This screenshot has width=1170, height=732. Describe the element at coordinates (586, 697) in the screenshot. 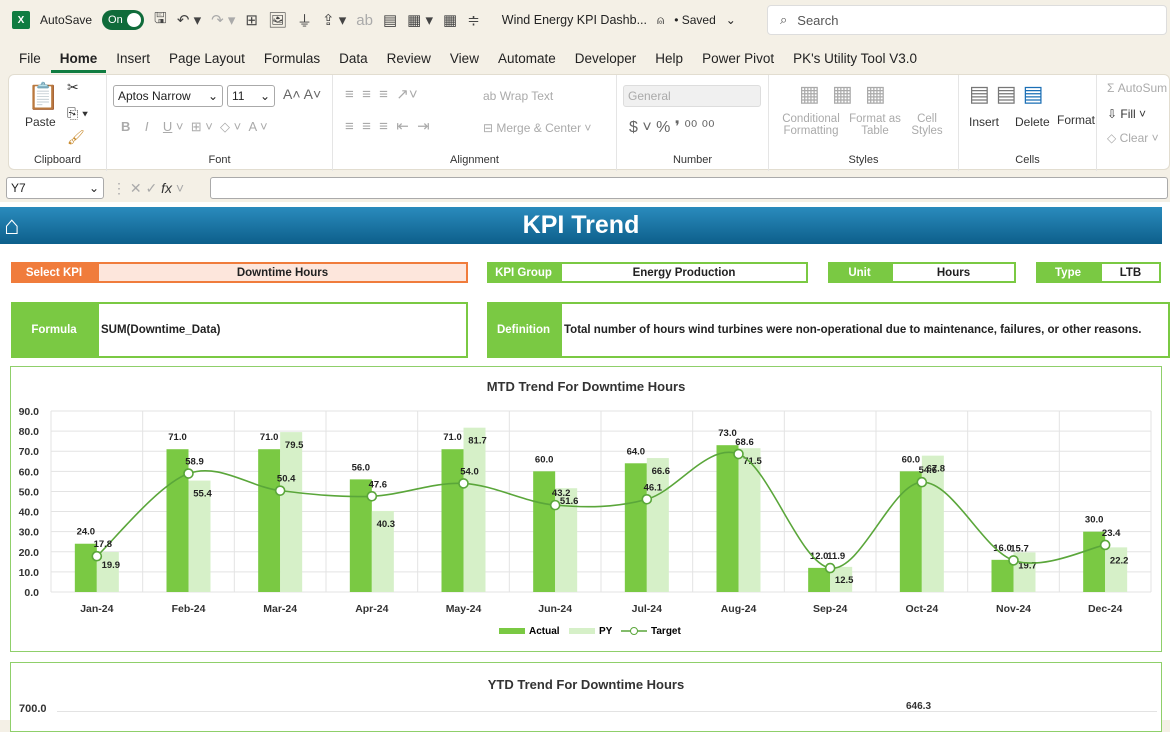

I see `ytd-chart: YTD Trend For Downtime Hours 700.0 646.3` at that location.